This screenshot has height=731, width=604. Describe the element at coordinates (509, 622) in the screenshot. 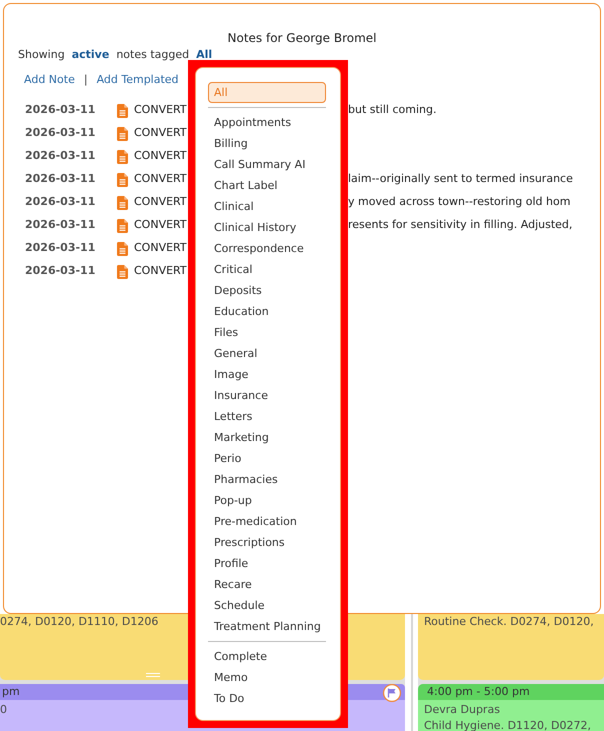

I see `appointment-text: Routine Check. D0274, D0120,` at that location.